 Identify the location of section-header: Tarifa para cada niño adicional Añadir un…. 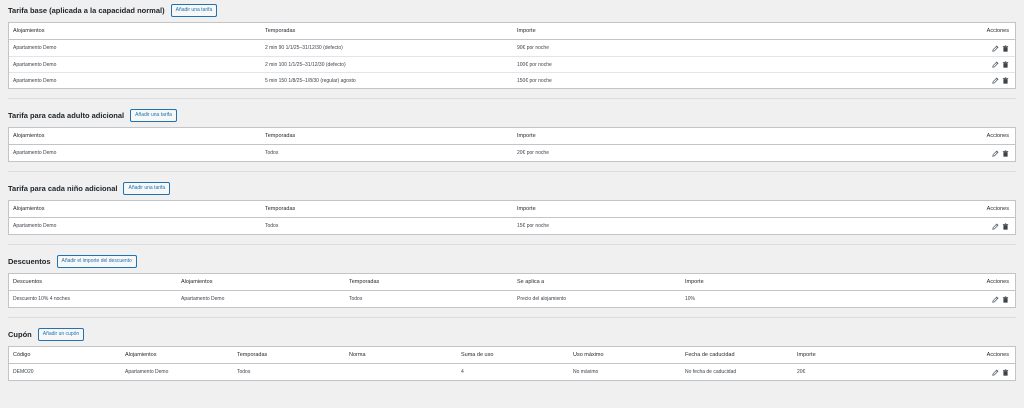
(512, 188).